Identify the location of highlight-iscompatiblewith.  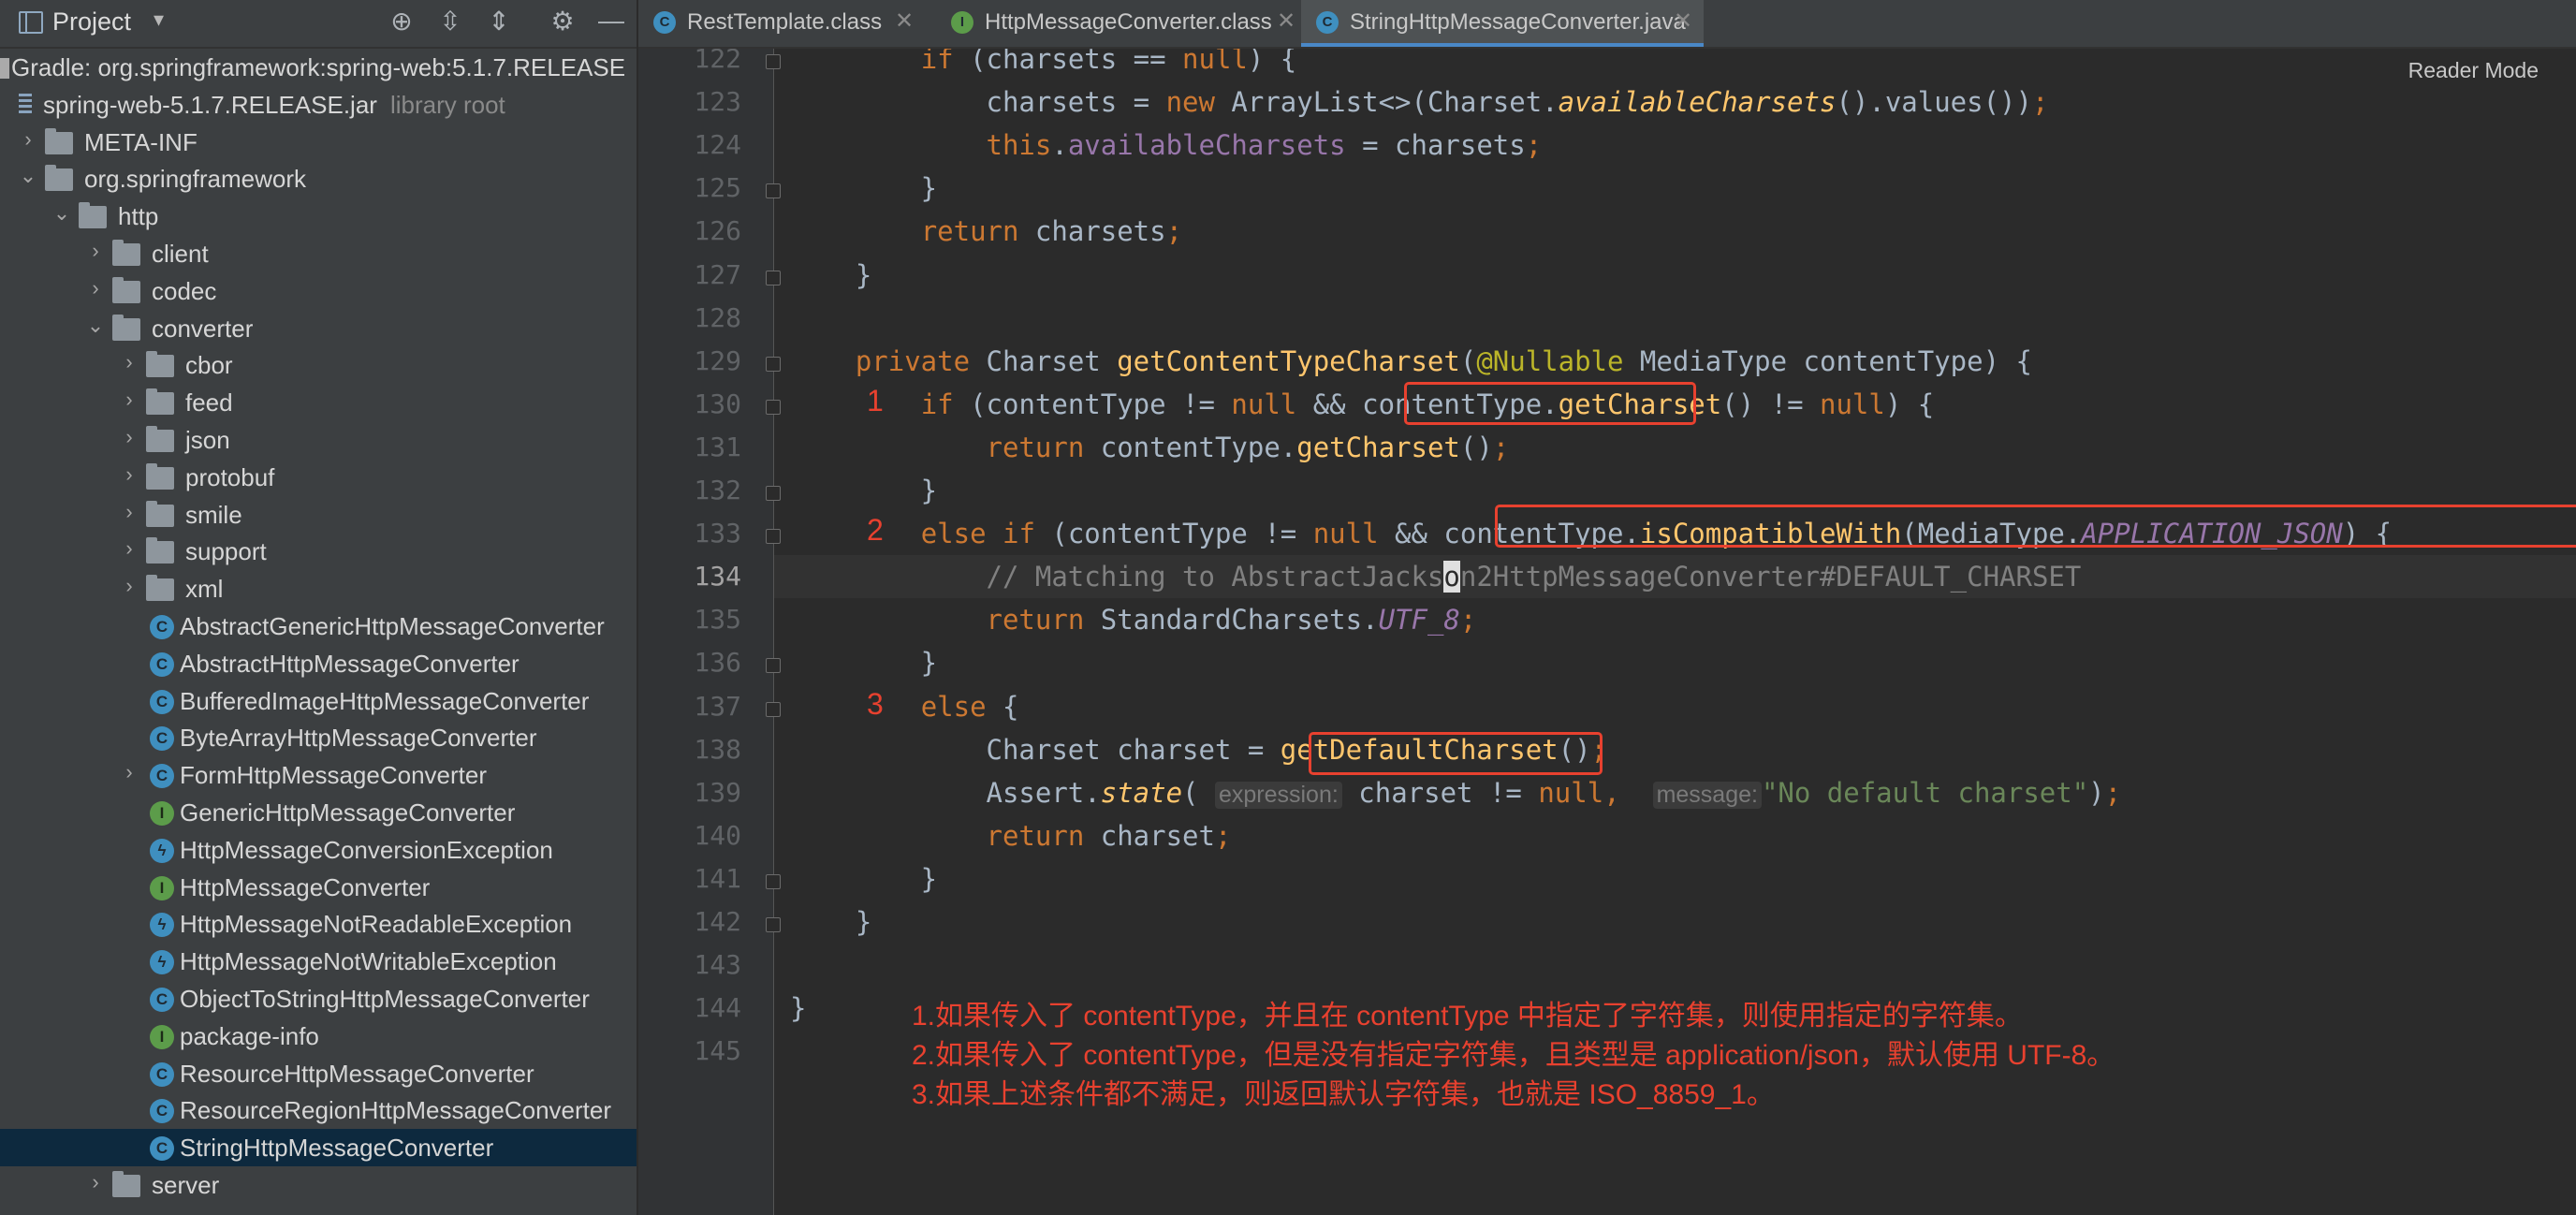
(2035, 526).